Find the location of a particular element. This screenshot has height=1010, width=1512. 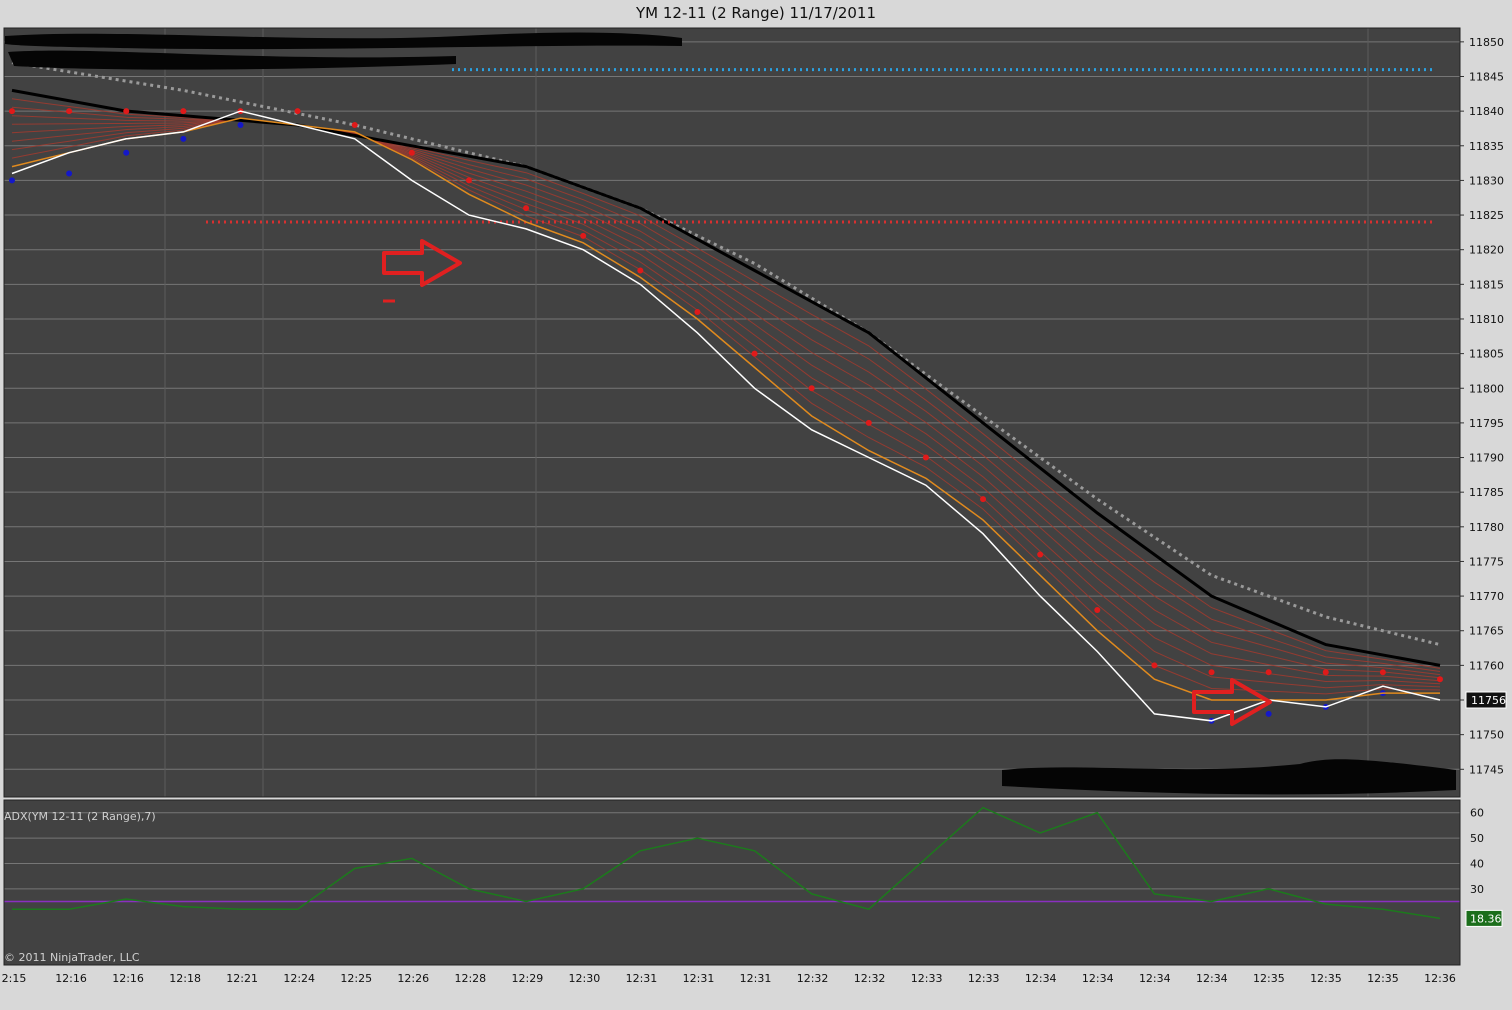

adx-y-tick-label: 30 is located at coordinates (1477, 889).